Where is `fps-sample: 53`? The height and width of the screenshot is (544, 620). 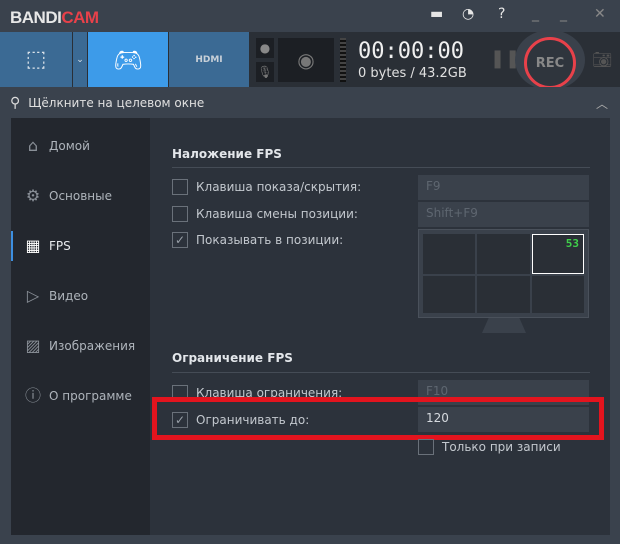
fps-sample: 53 is located at coordinates (572, 243).